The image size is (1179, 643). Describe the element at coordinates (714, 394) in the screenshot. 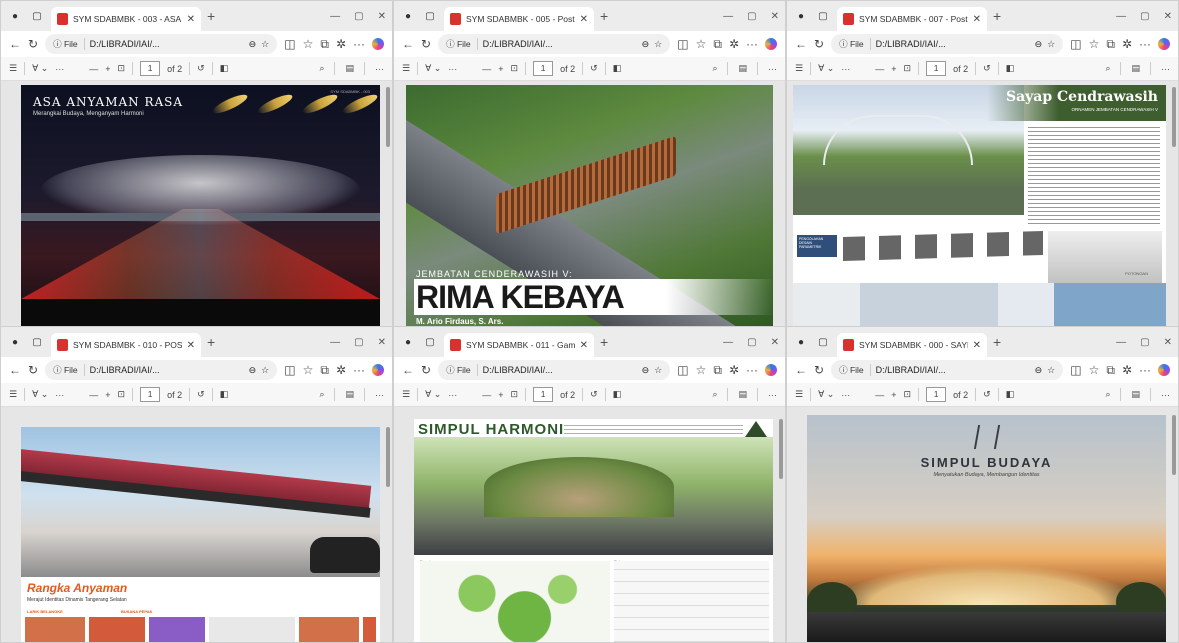

I see `search-icon: ⌕` at that location.